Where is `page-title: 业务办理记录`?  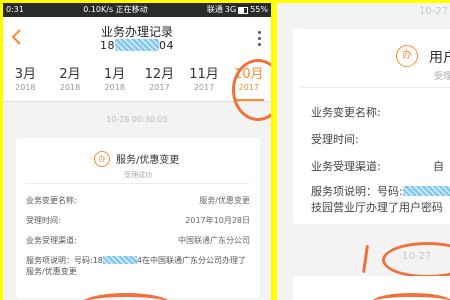 page-title: 业务办理记录 is located at coordinates (136, 32).